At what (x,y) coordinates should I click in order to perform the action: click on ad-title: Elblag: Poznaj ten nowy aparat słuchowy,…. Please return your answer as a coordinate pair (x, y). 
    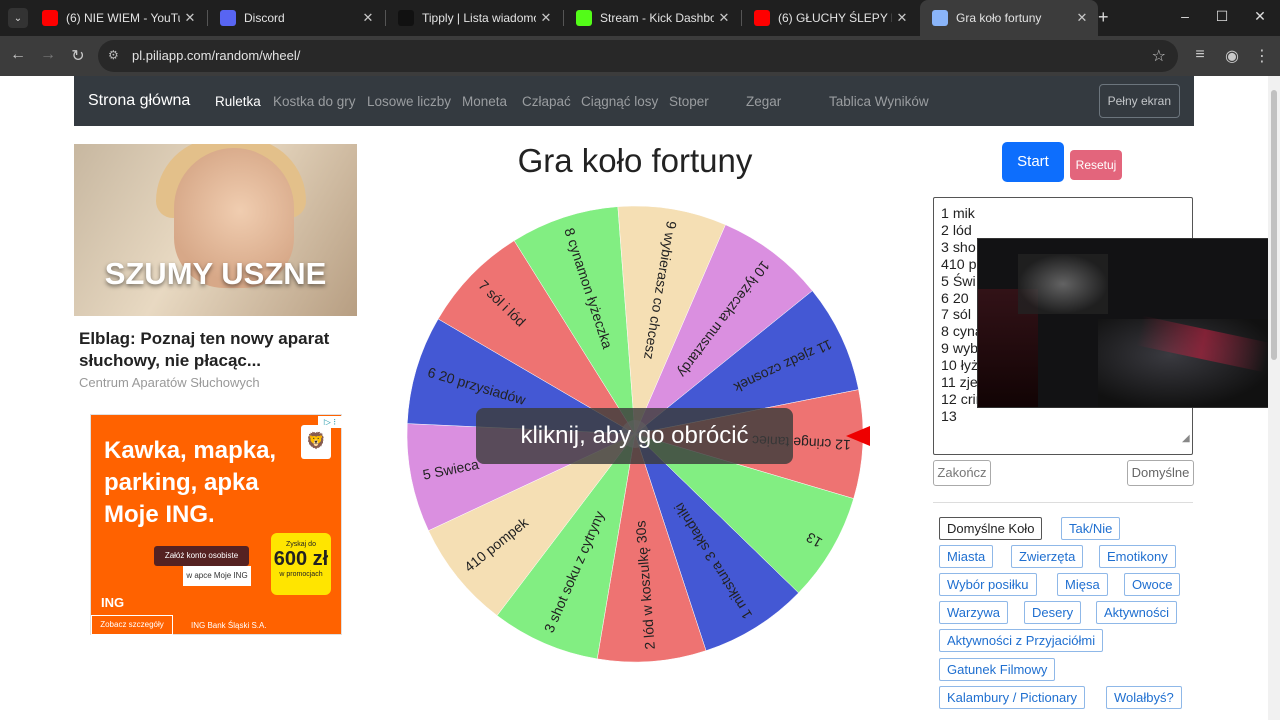
    Looking at the image, I should click on (219, 350).